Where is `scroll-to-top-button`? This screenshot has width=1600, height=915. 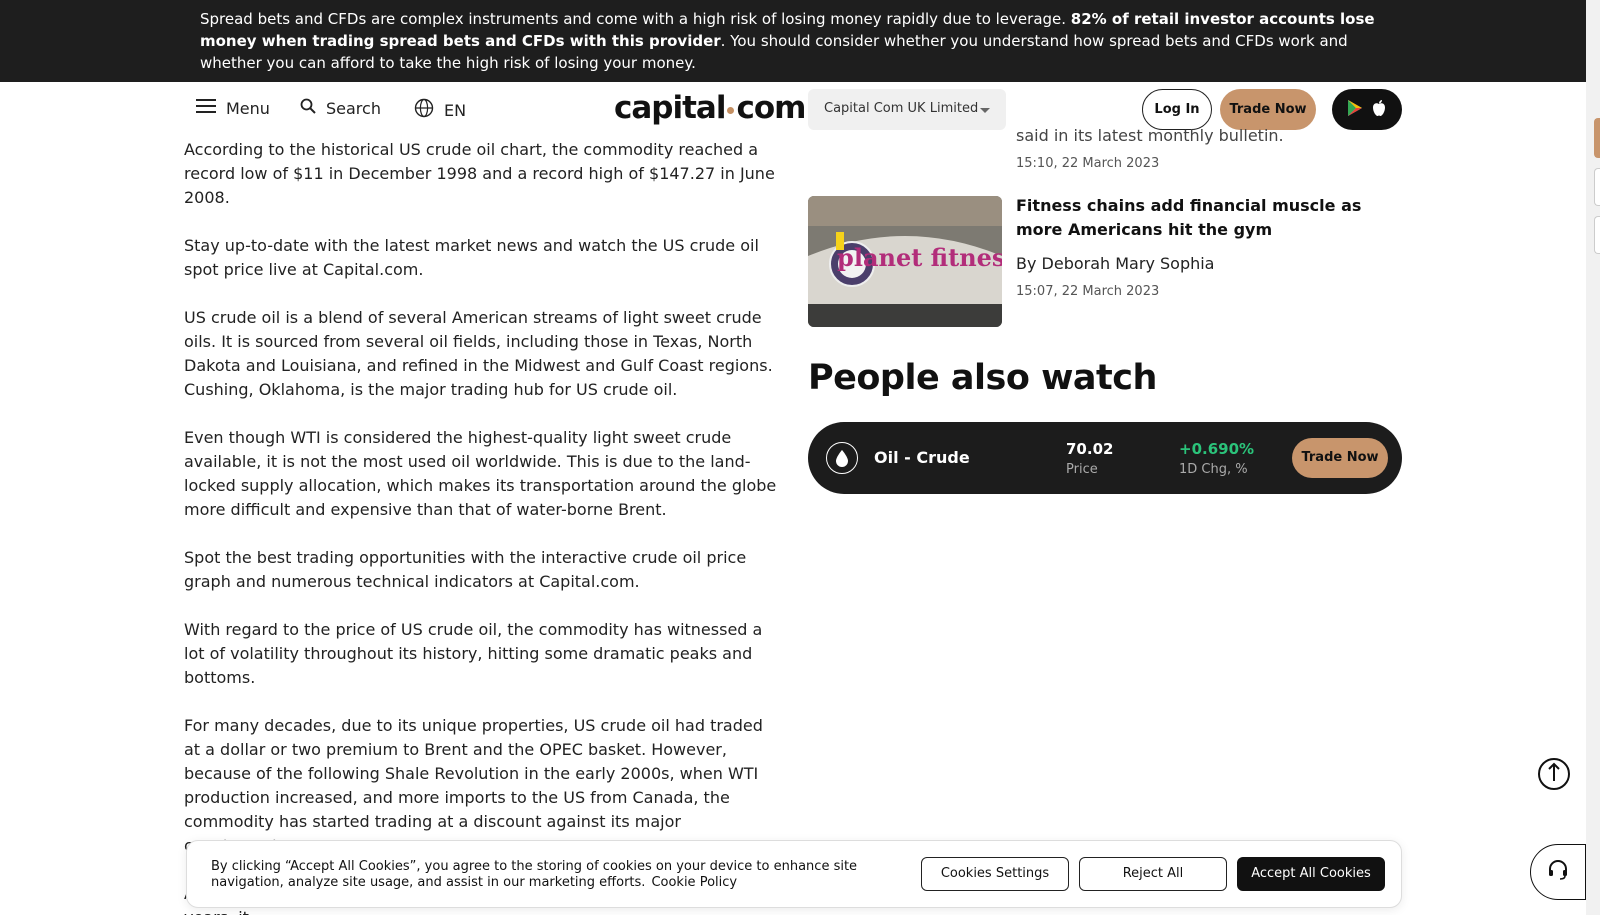 scroll-to-top-button is located at coordinates (1554, 774).